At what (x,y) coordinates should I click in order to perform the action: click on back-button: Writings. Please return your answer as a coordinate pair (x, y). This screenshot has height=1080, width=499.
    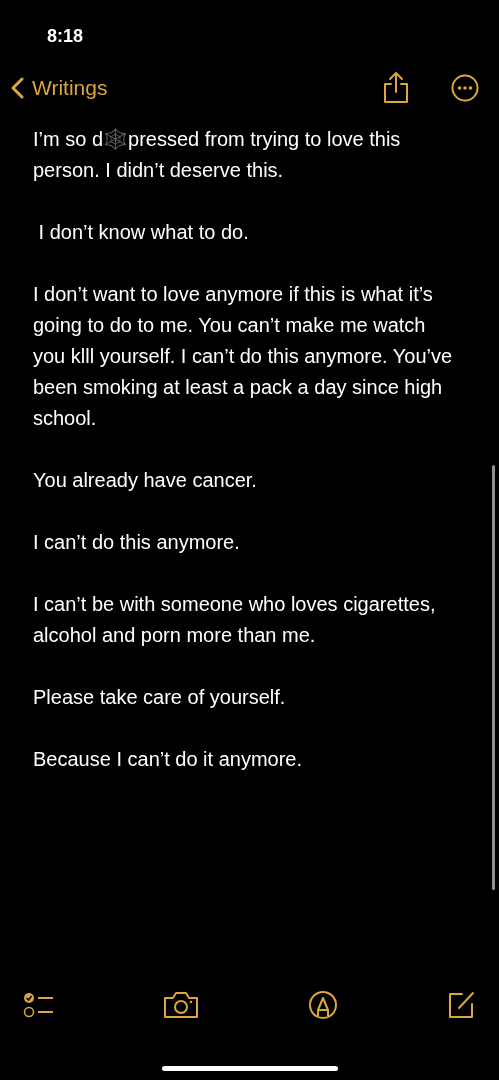
    Looking at the image, I should click on (59, 88).